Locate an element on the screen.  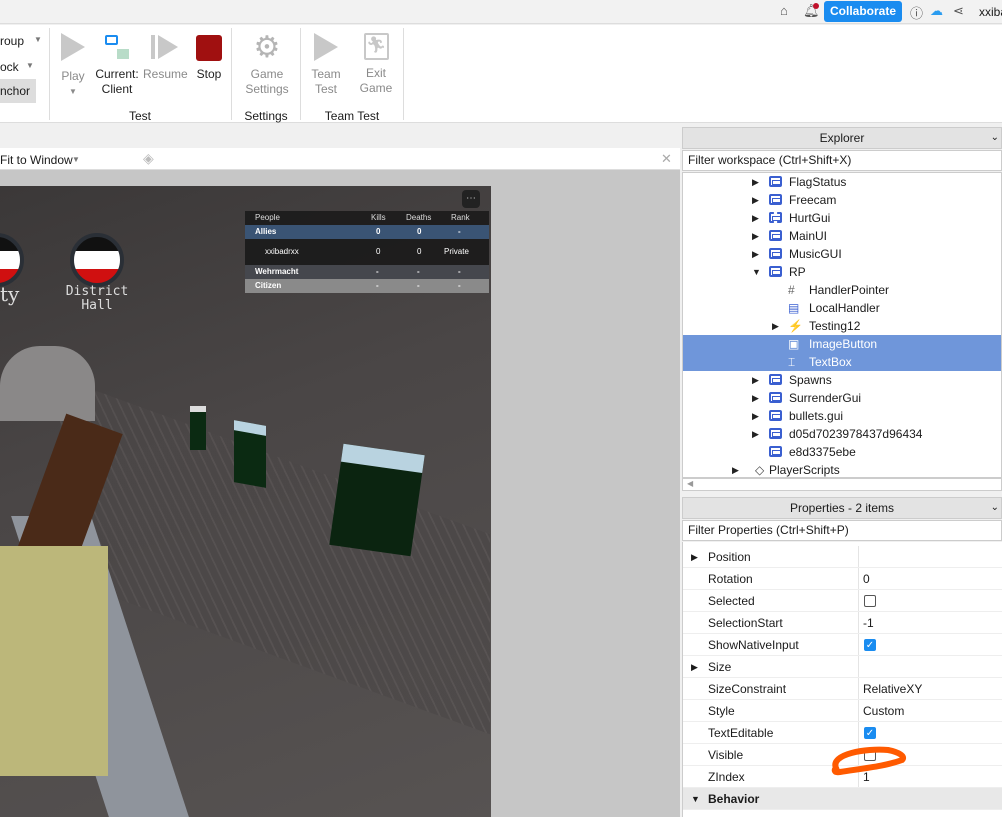
help-icon: ⓘ is located at coordinates (916, 12).